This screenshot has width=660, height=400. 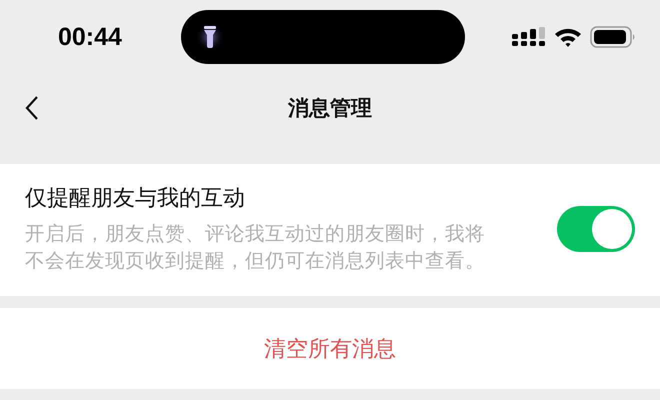 What do you see at coordinates (135, 199) in the screenshot?
I see `setting-title: 仅提醒朋友与我的互动` at bounding box center [135, 199].